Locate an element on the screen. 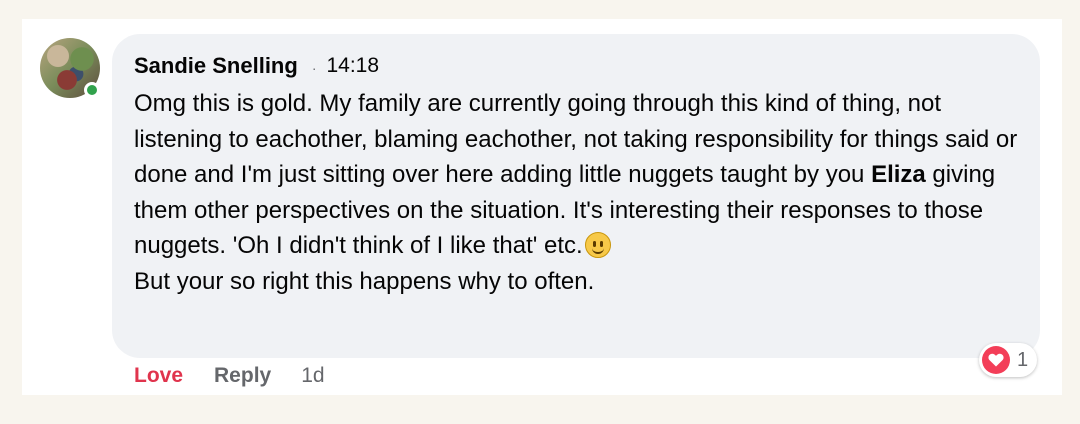 This screenshot has width=1080, height=424. comment-actions: Love Reply 1d is located at coordinates (229, 376).